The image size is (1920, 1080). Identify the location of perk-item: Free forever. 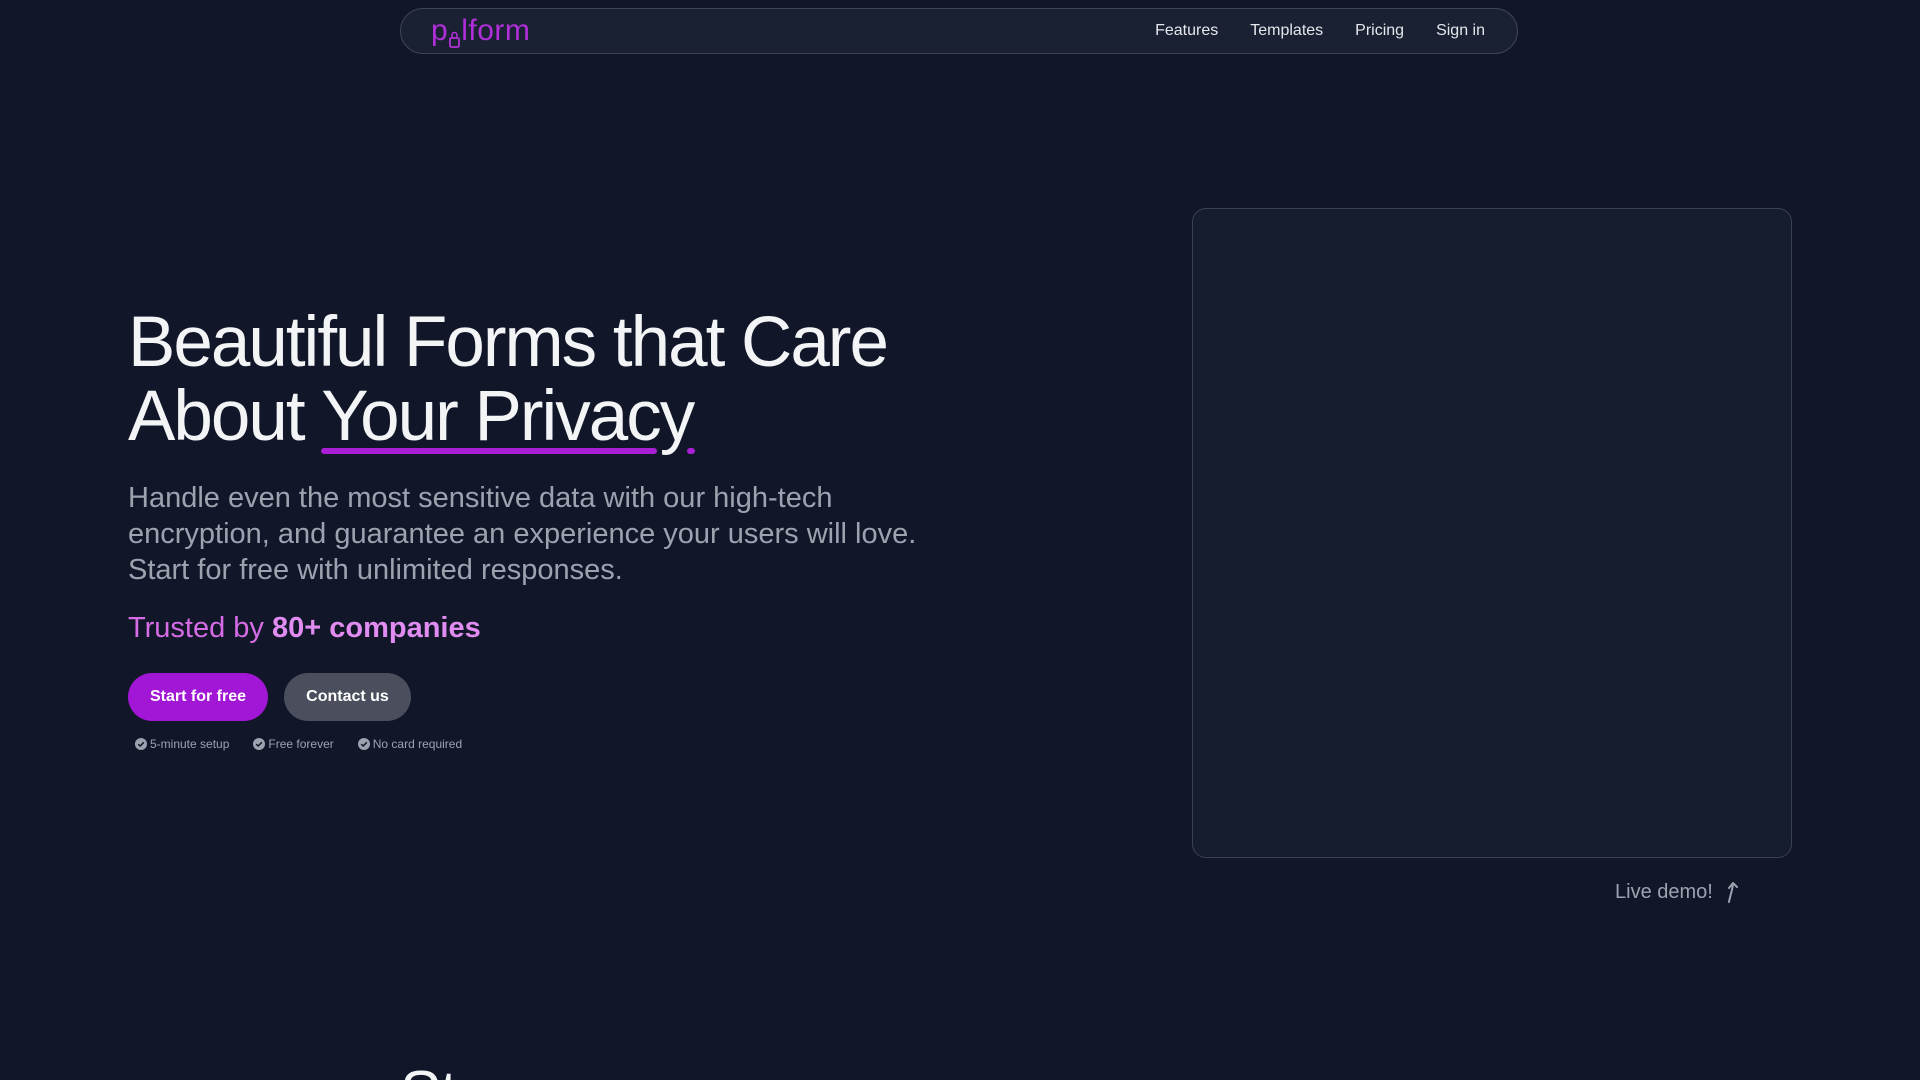
(293, 744).